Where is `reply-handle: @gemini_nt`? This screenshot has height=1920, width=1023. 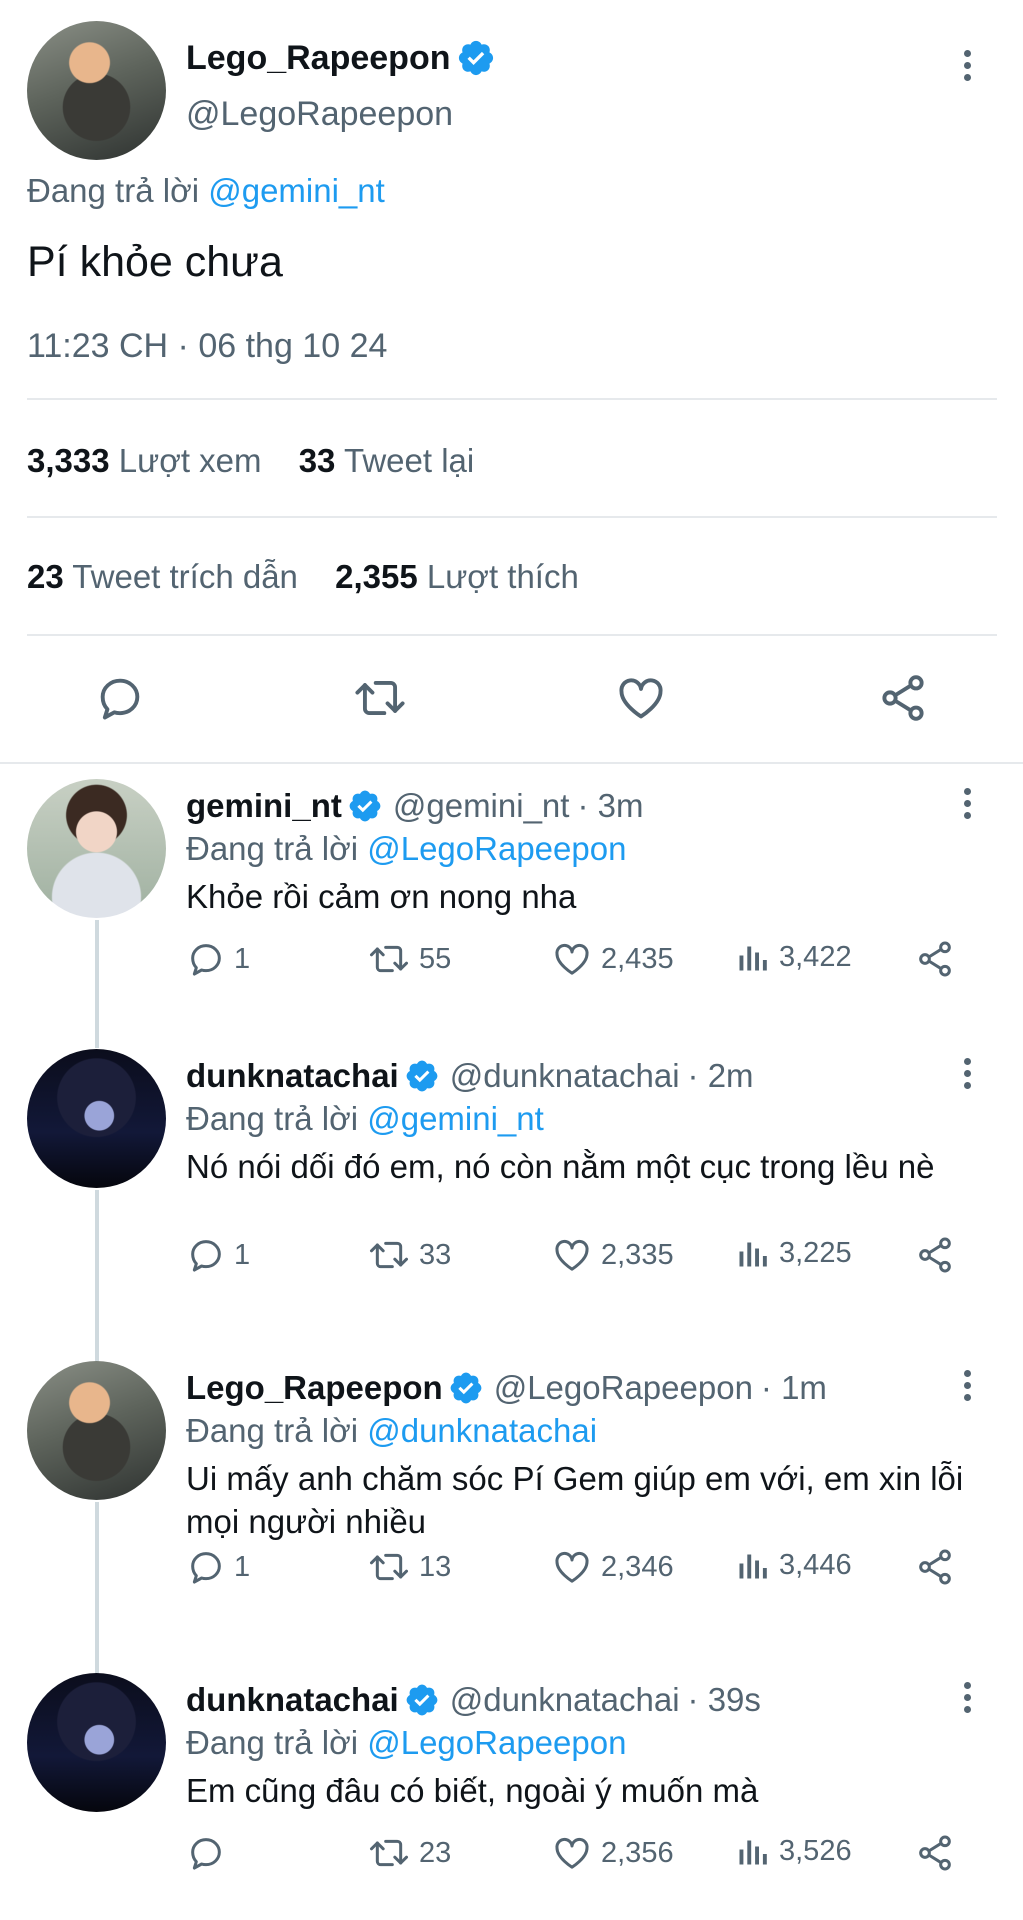
reply-handle: @gemini_nt is located at coordinates (481, 806).